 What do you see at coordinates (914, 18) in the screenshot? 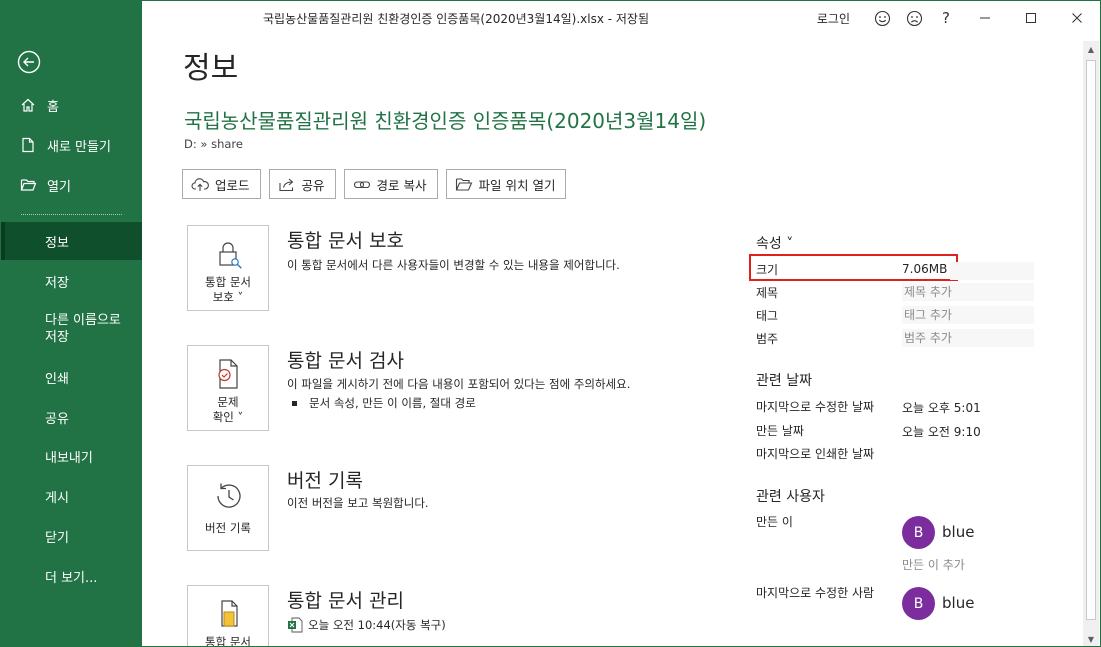
I see `frown-feedback-icon` at bounding box center [914, 18].